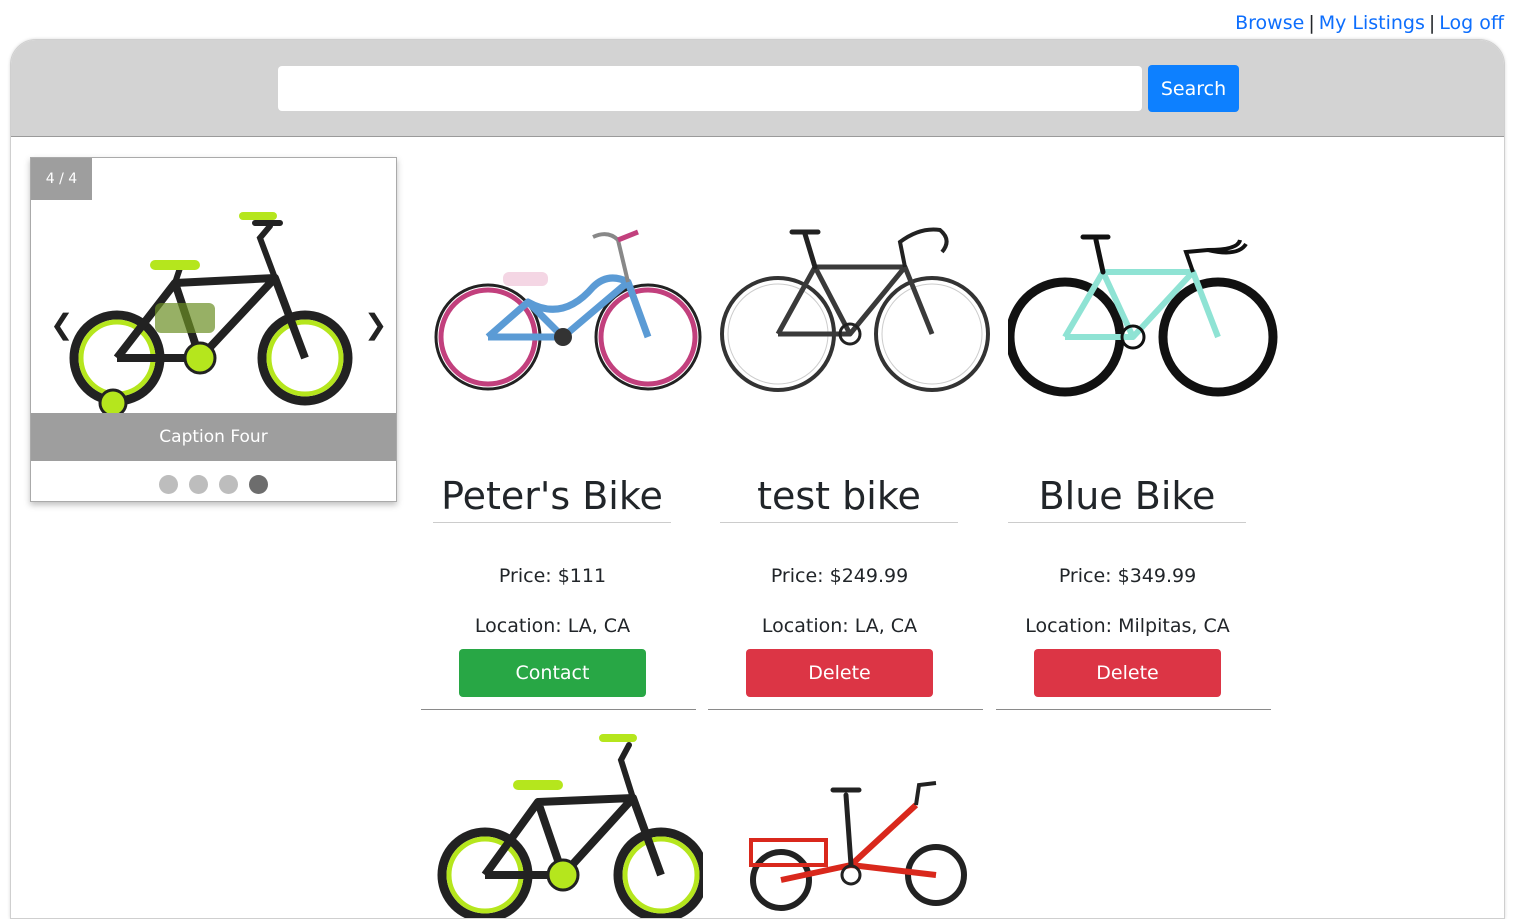 The image size is (1536, 919). I want to click on listing-price: Price: $249.99, so click(839, 576).